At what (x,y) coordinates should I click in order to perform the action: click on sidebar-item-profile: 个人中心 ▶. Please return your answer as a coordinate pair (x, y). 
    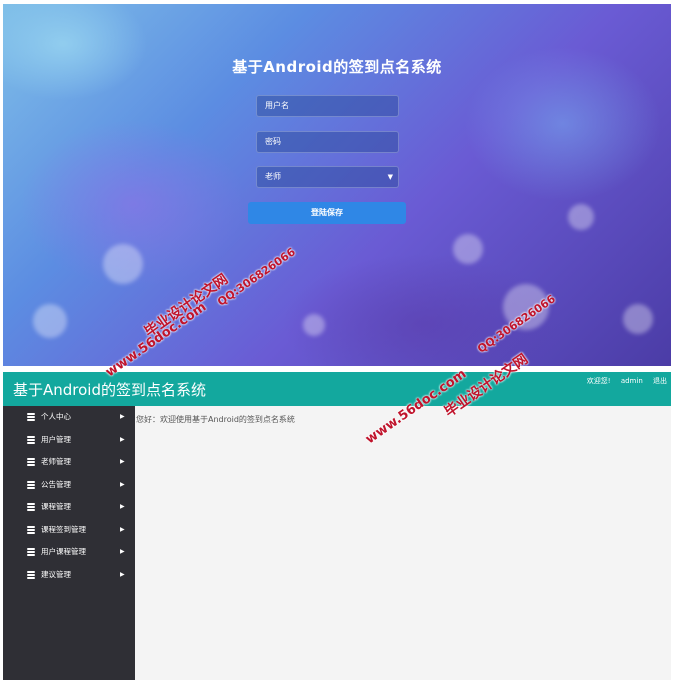
    Looking at the image, I should click on (69, 417).